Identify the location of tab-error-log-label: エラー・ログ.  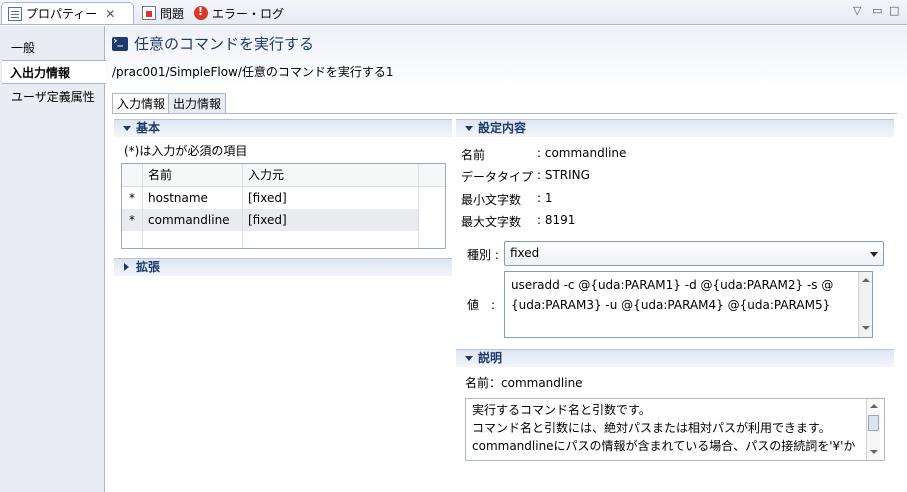
(248, 13).